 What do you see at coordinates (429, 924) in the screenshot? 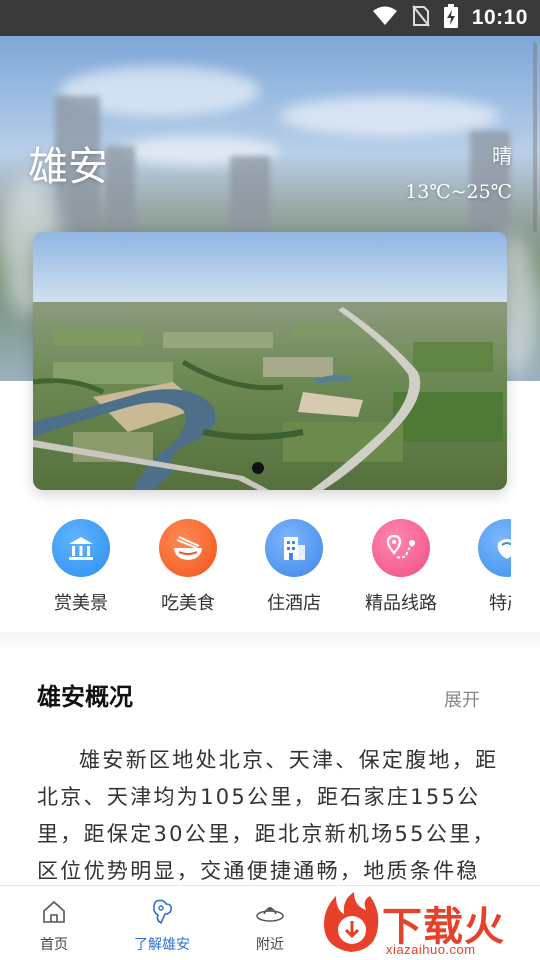
I see `watermark-logo: 下载火 xiazaihuo.com` at bounding box center [429, 924].